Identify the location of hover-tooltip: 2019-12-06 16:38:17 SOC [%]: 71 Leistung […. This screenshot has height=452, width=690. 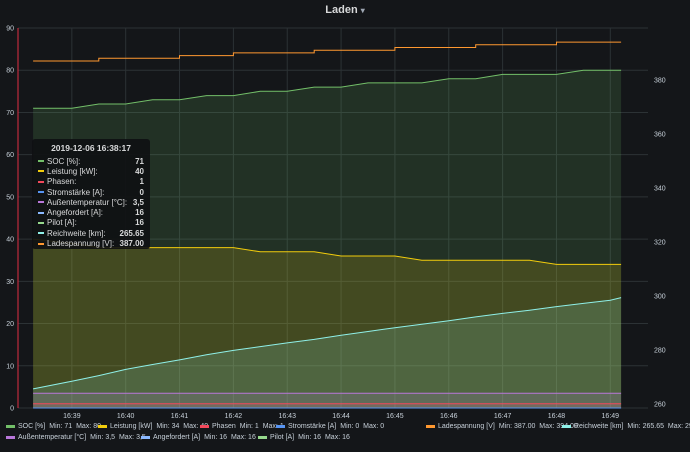
(91, 194).